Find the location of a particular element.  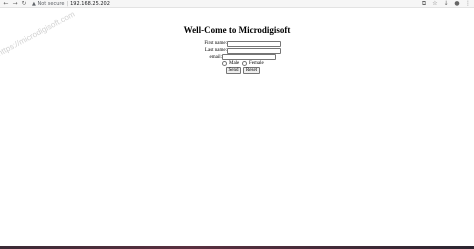

reload-icon: ↻ is located at coordinates (24, 4).